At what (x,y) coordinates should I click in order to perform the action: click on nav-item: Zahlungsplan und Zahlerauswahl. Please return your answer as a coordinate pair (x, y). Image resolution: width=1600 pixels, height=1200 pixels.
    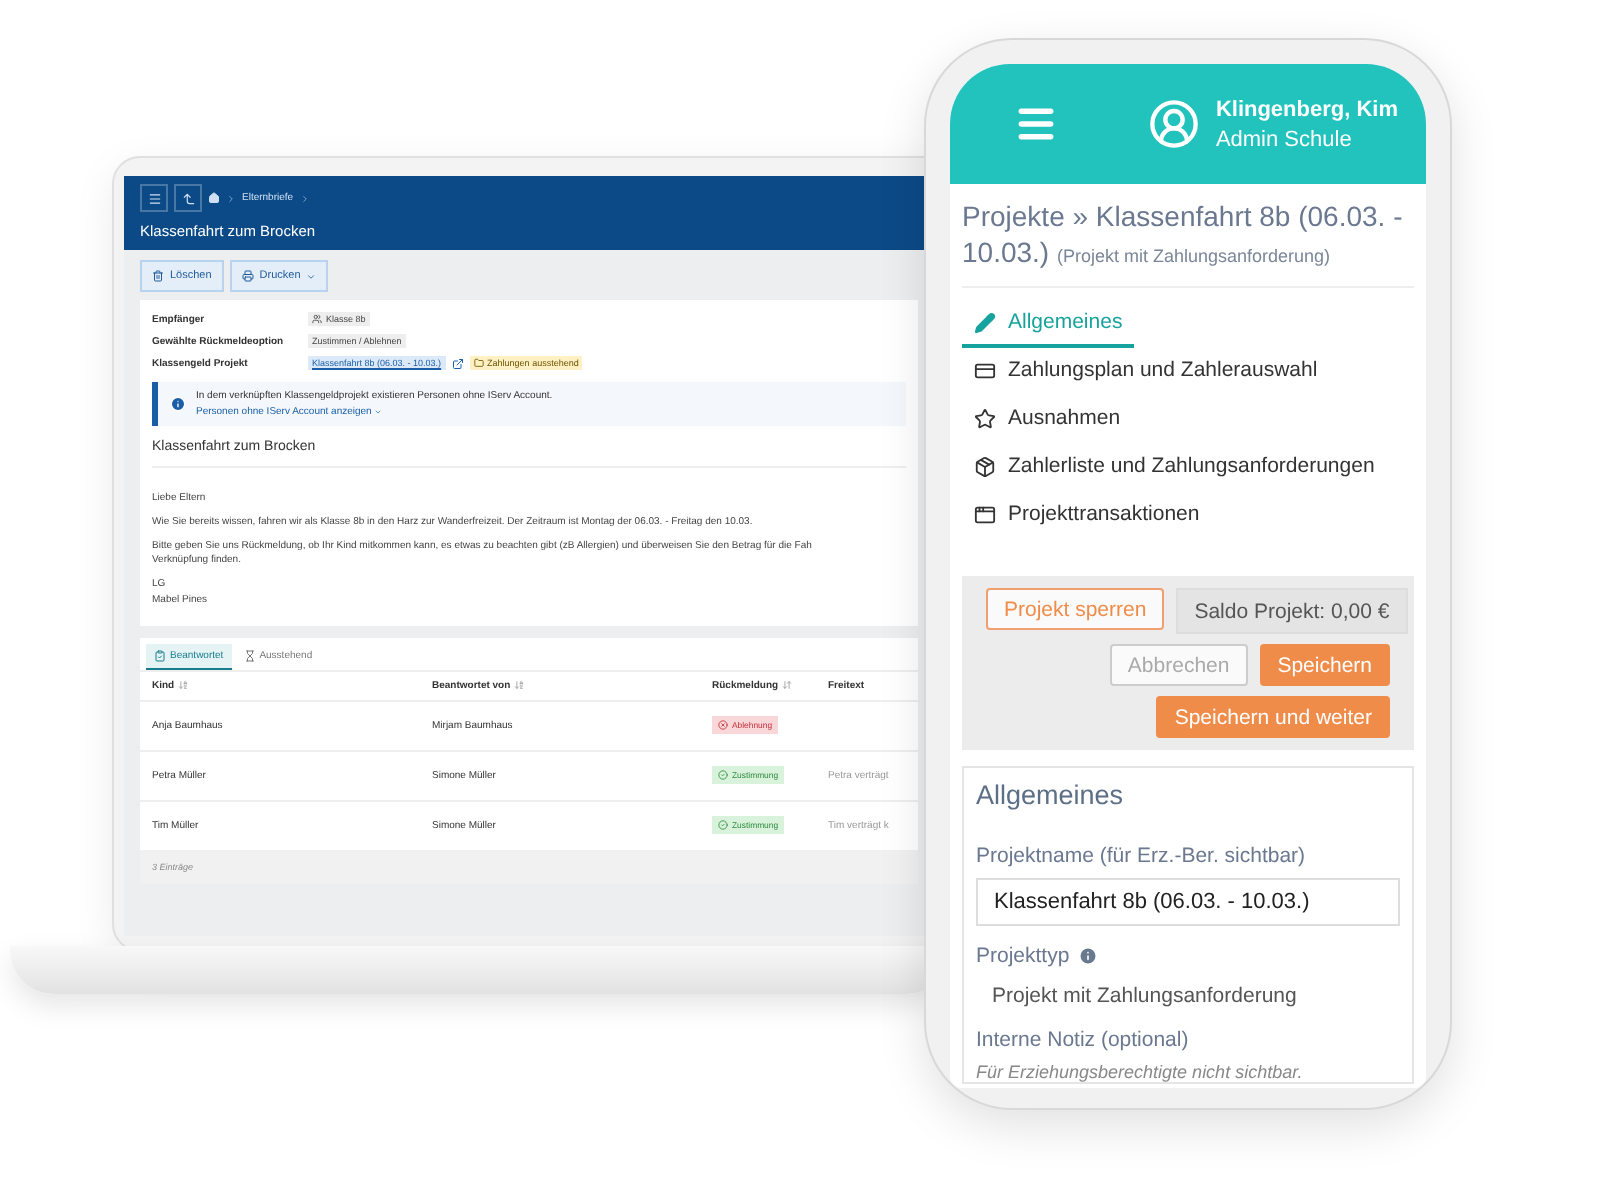
    Looking at the image, I should click on (1146, 372).